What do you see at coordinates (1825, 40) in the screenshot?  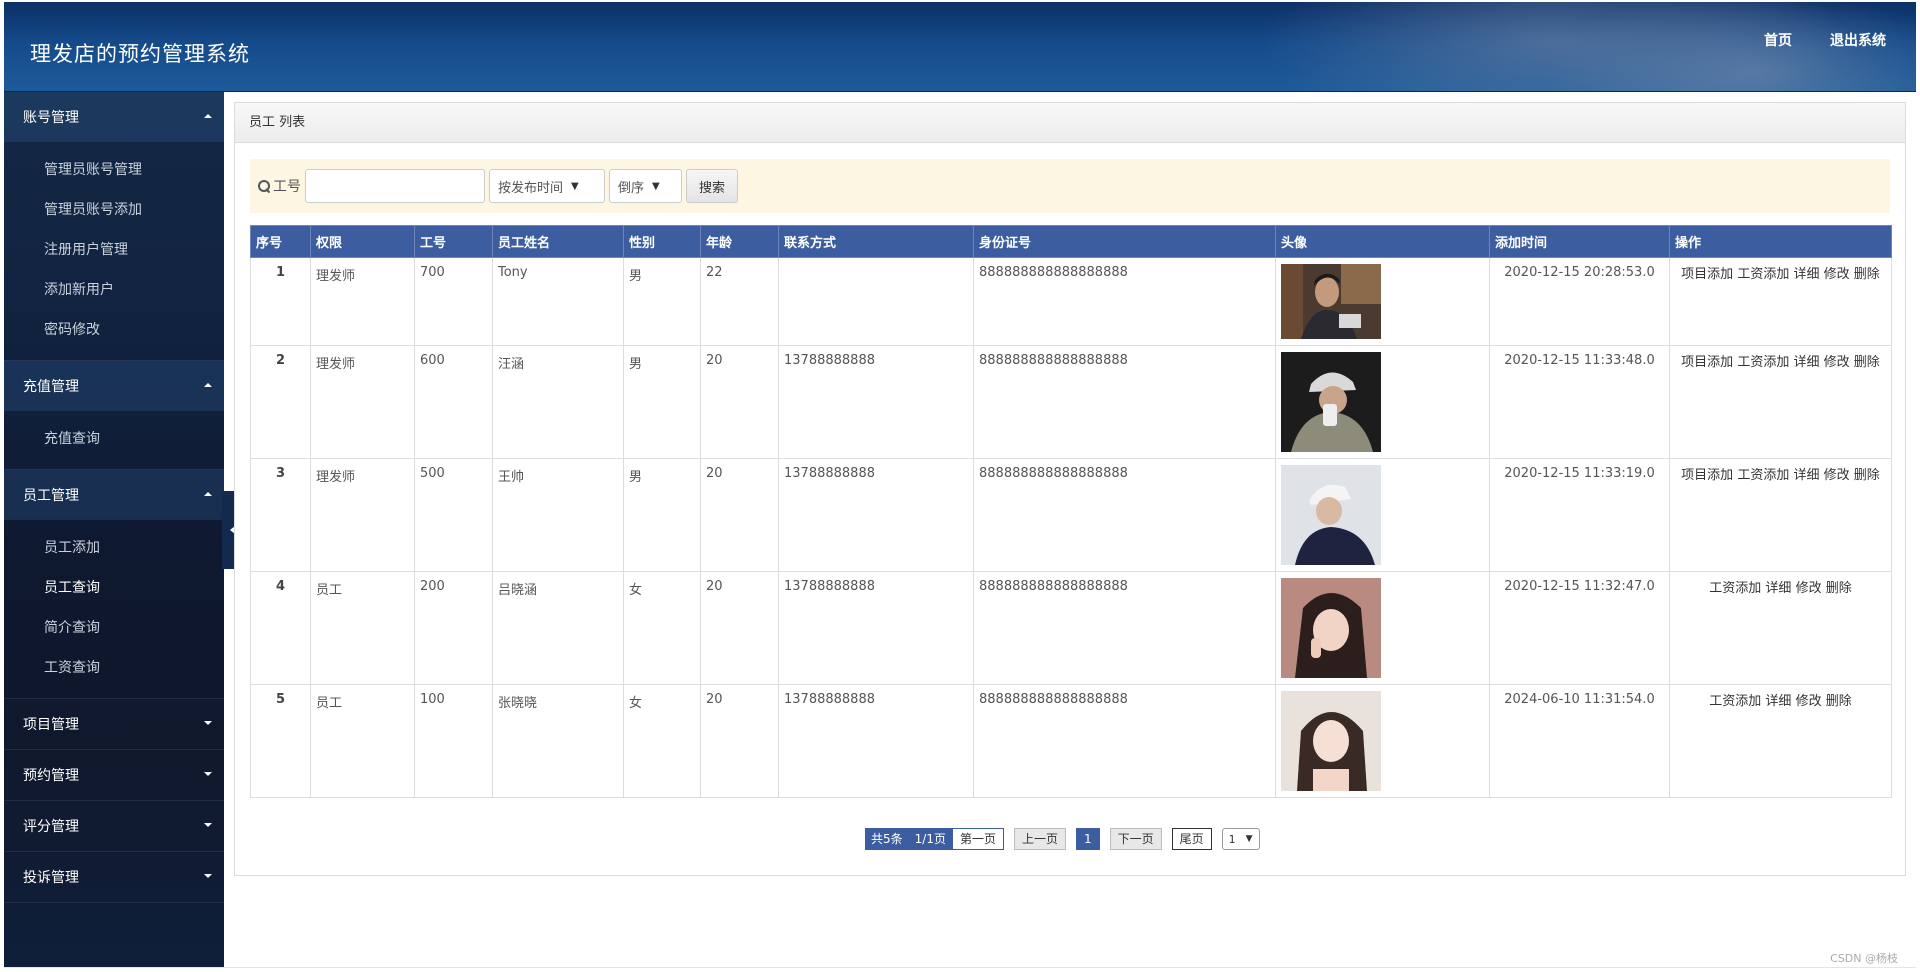 I see `top-nav: 首页 退出系统` at bounding box center [1825, 40].